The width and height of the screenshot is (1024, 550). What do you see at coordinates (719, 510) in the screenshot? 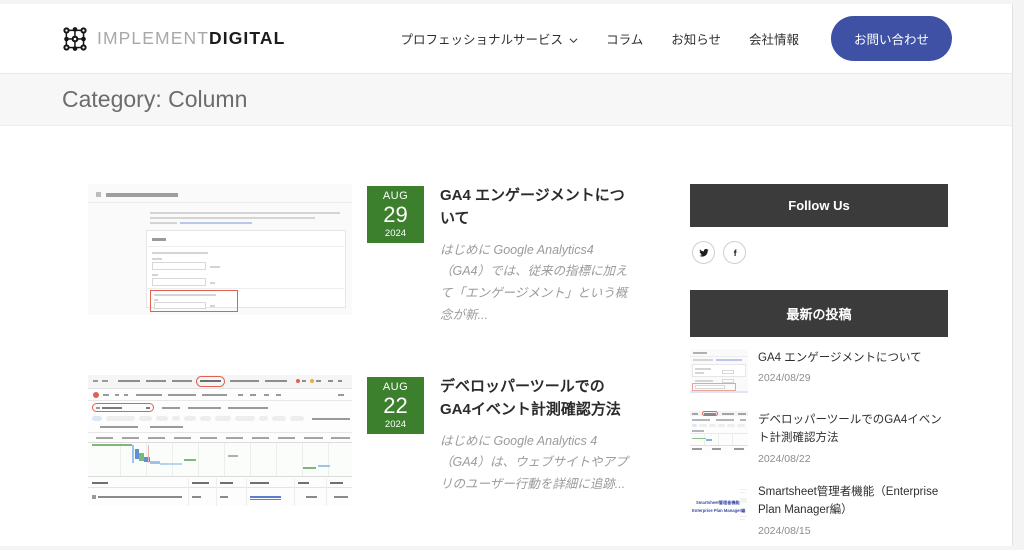
I see `smartsheet-thumb-line2: Enterprise Plan Manager編` at bounding box center [719, 510].